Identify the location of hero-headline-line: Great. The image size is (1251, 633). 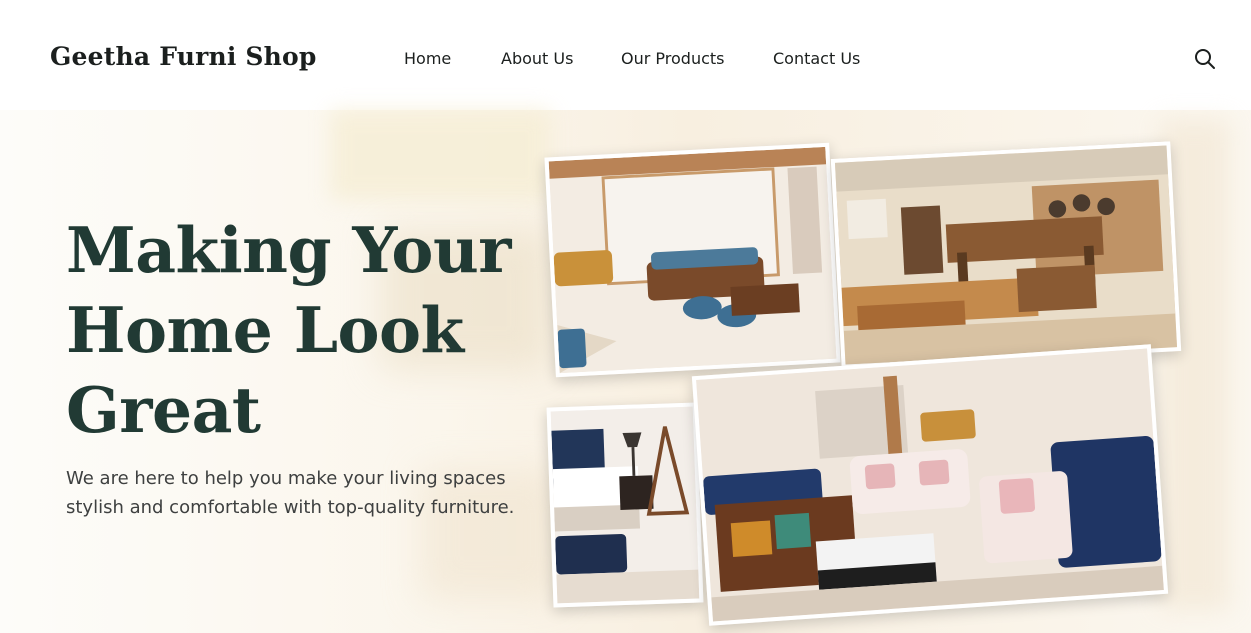
(163, 410).